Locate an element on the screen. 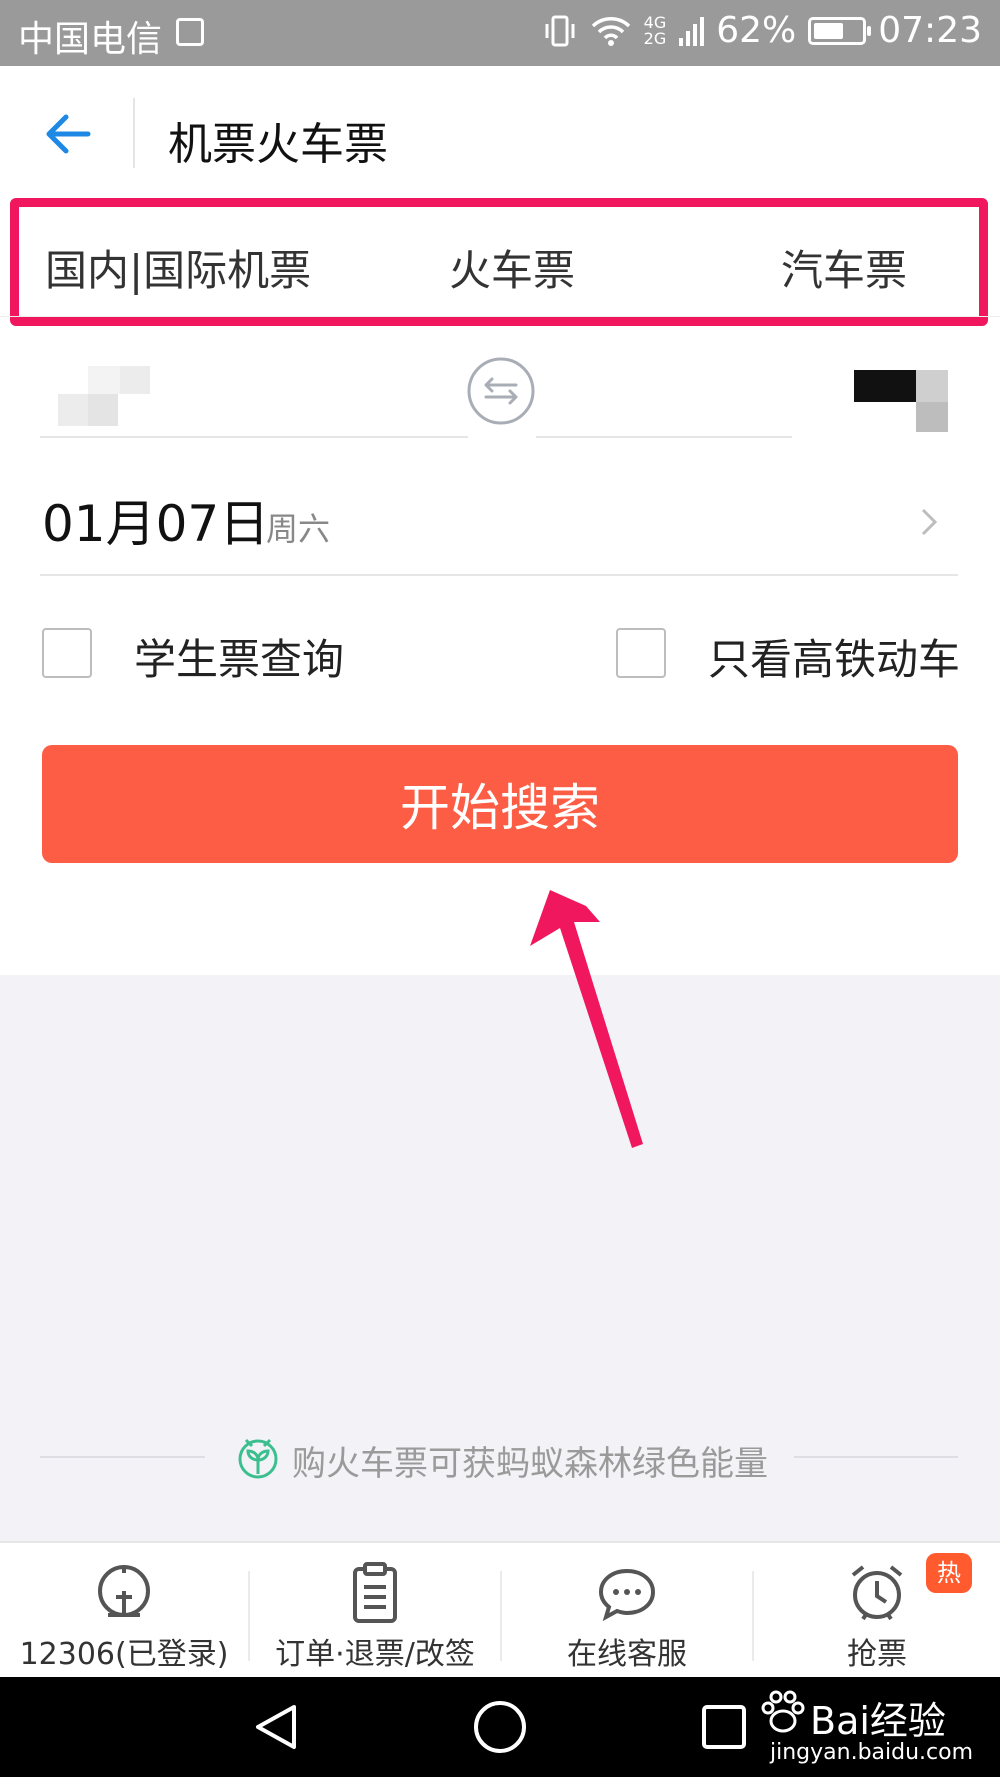 The height and width of the screenshot is (1777, 1000). system-recents-icon is located at coordinates (724, 1727).